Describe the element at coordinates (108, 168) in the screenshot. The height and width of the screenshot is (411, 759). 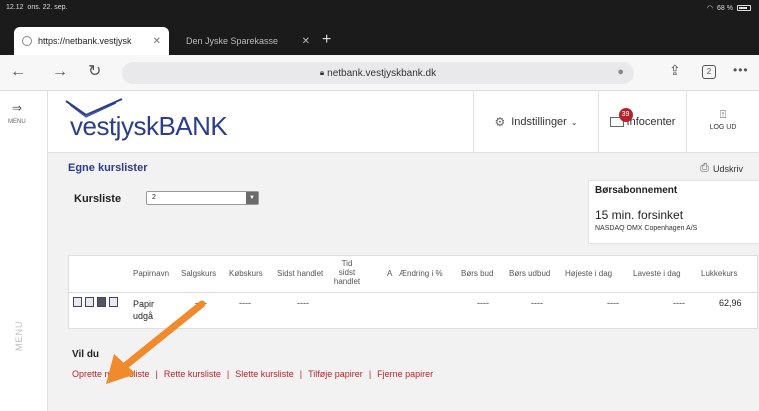
I see `page-title: Egne kurslister` at that location.